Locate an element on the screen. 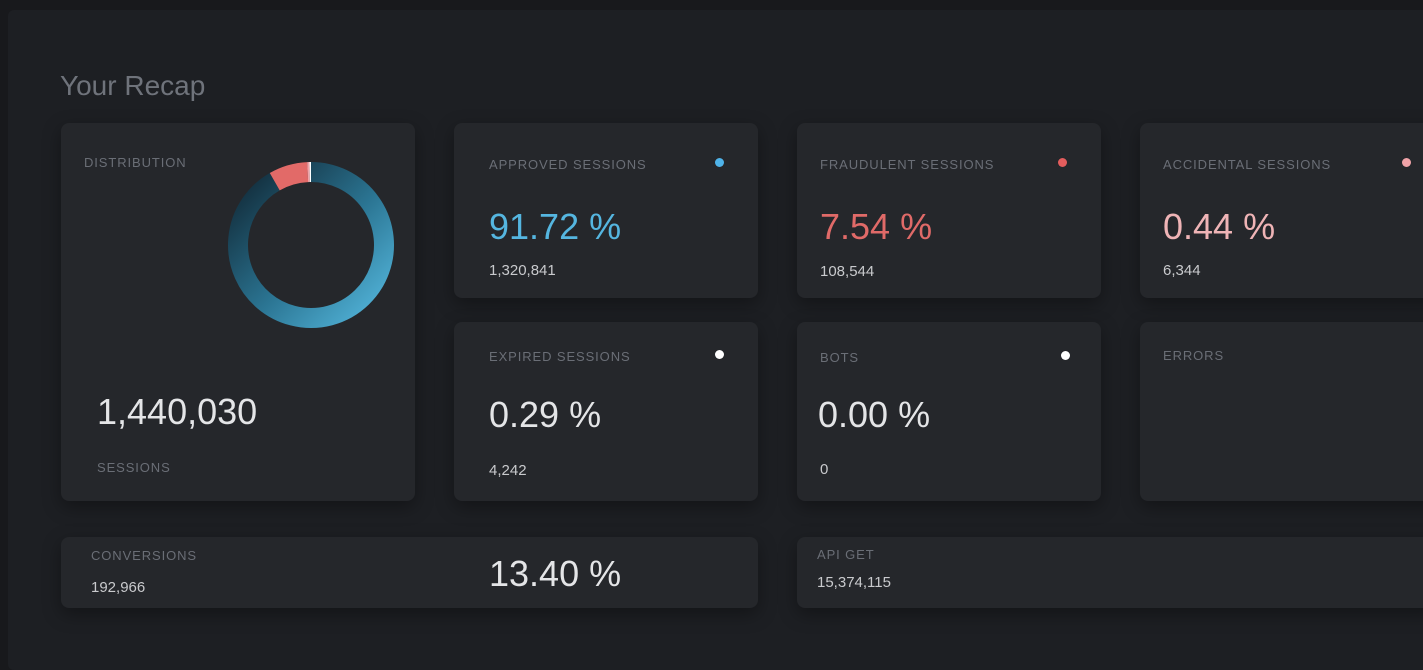 This screenshot has width=1423, height=670. fraudulent-sessions-label: FRAUDULENT SESSIONS is located at coordinates (907, 164).